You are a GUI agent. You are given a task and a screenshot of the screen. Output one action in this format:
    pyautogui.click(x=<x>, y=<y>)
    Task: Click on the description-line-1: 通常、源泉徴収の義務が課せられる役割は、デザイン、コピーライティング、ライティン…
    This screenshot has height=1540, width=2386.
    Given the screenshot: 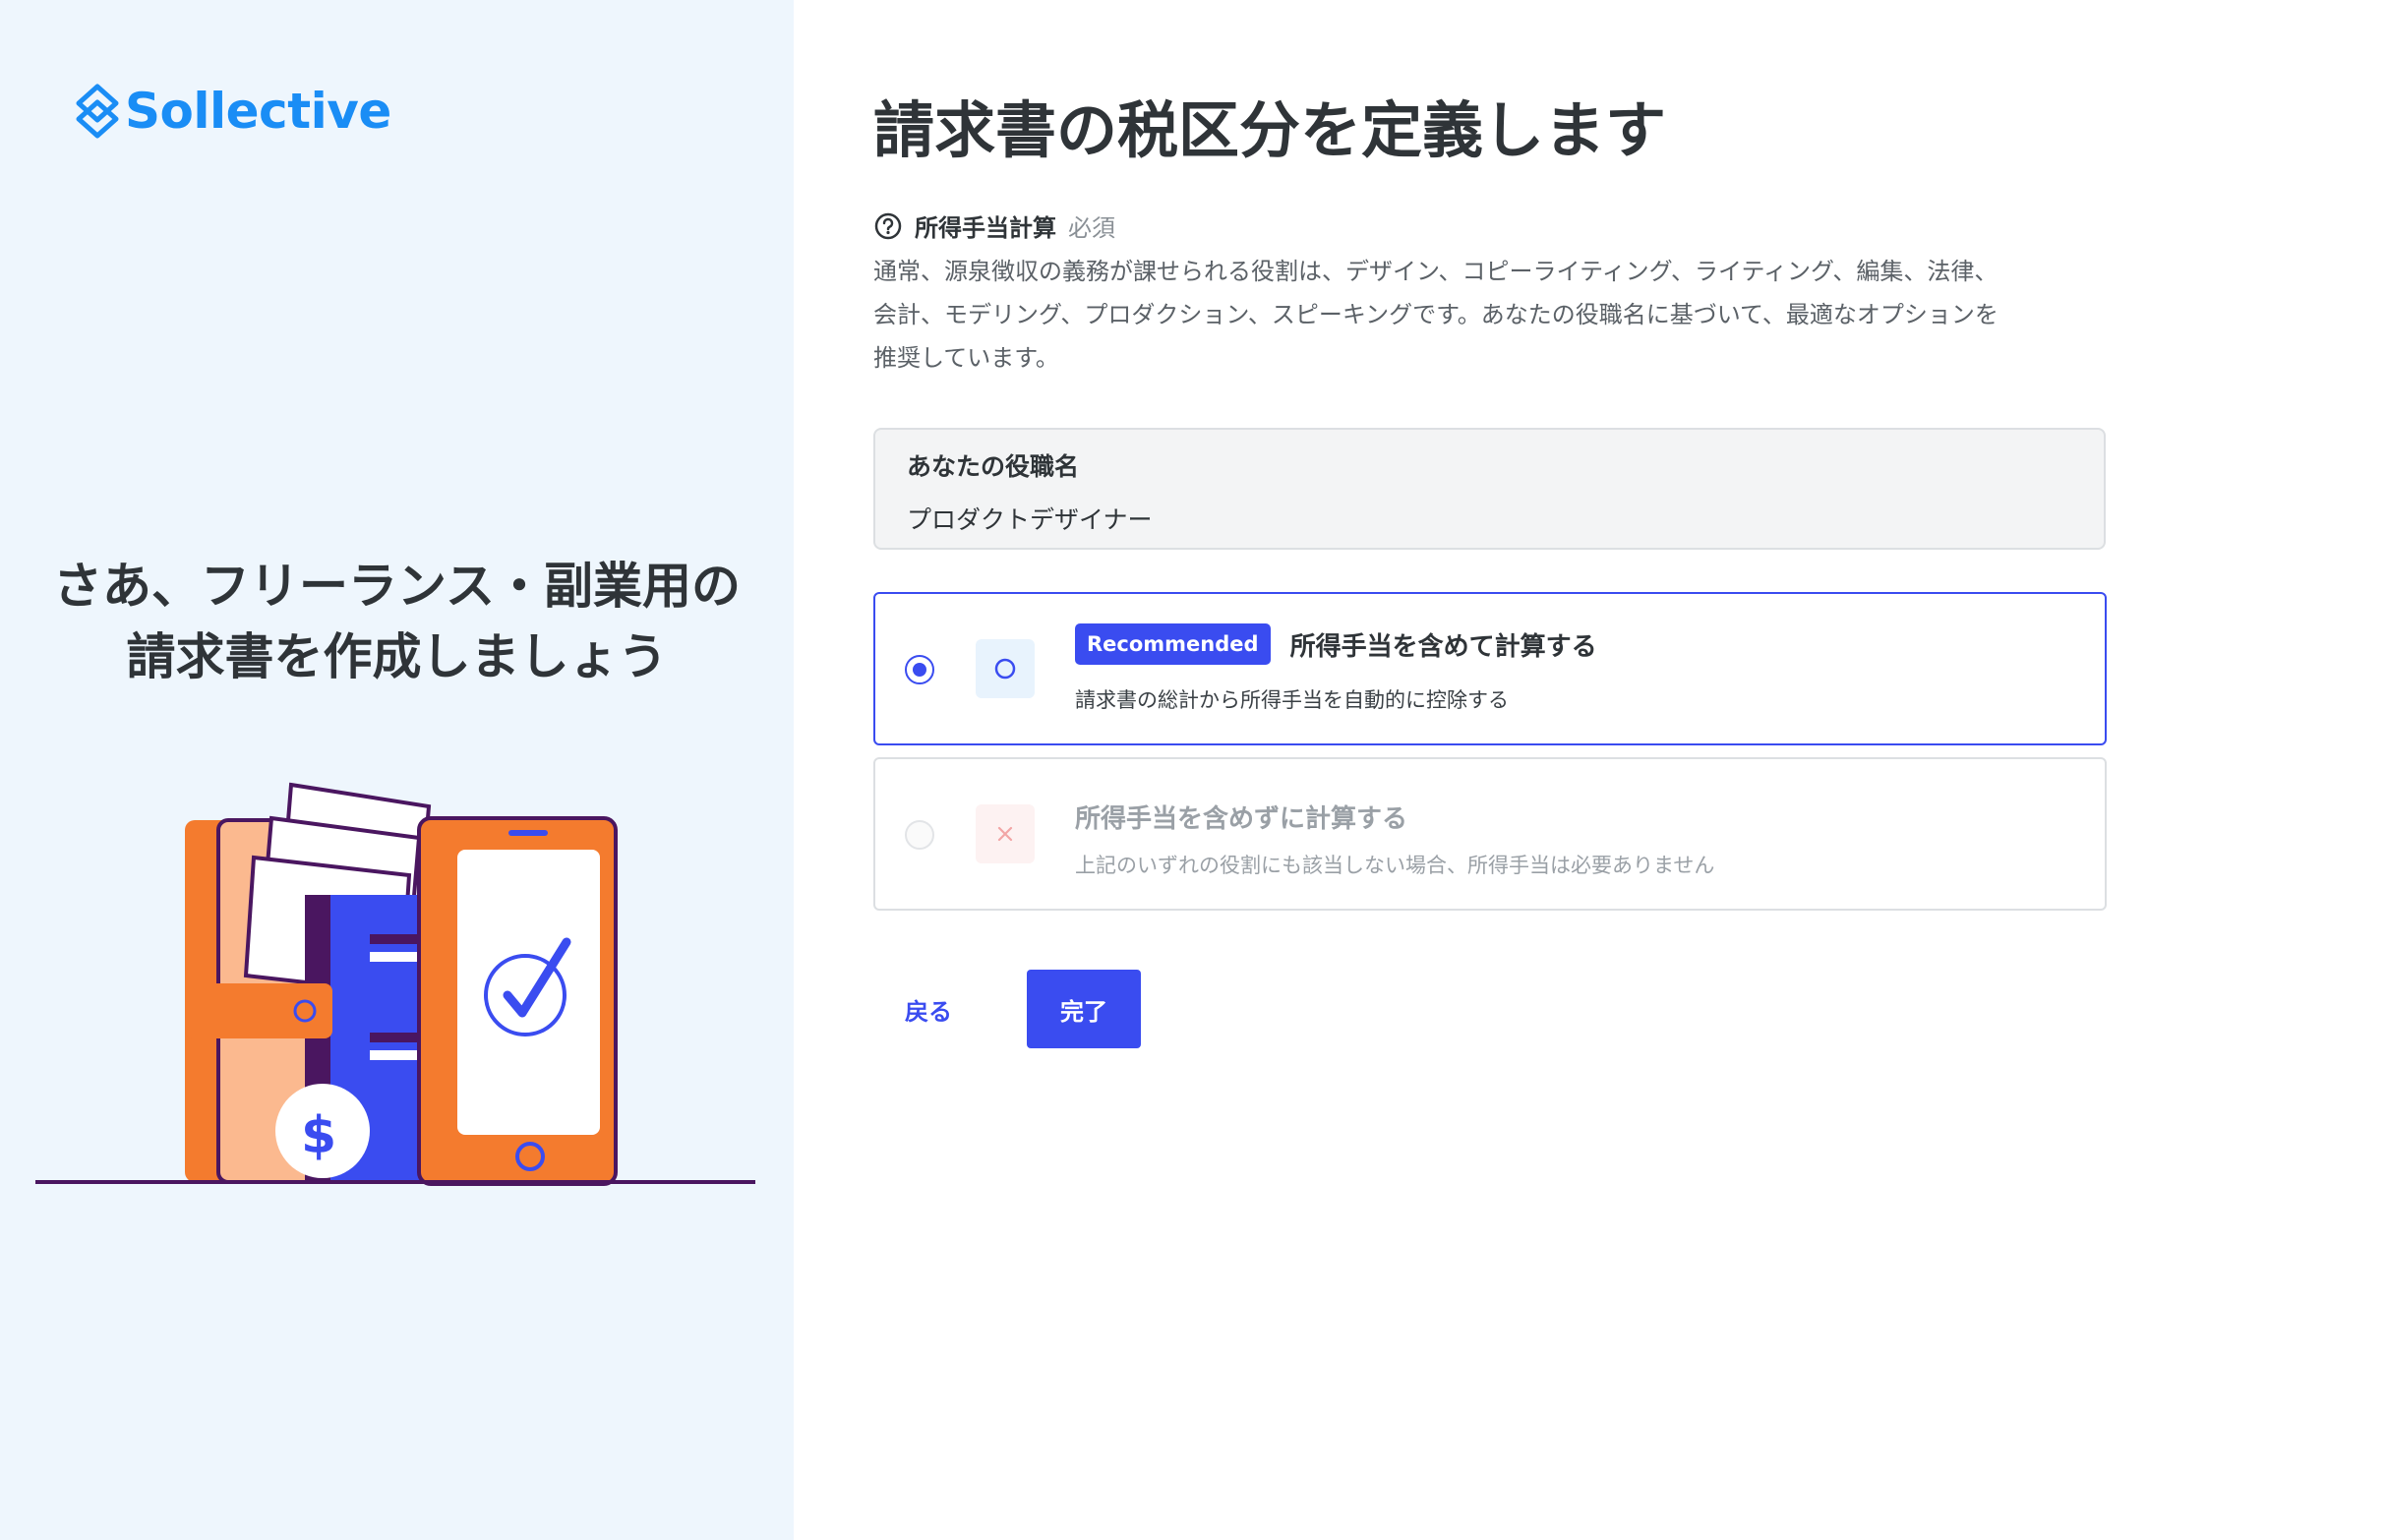 What is the action you would take?
    pyautogui.click(x=1435, y=272)
    